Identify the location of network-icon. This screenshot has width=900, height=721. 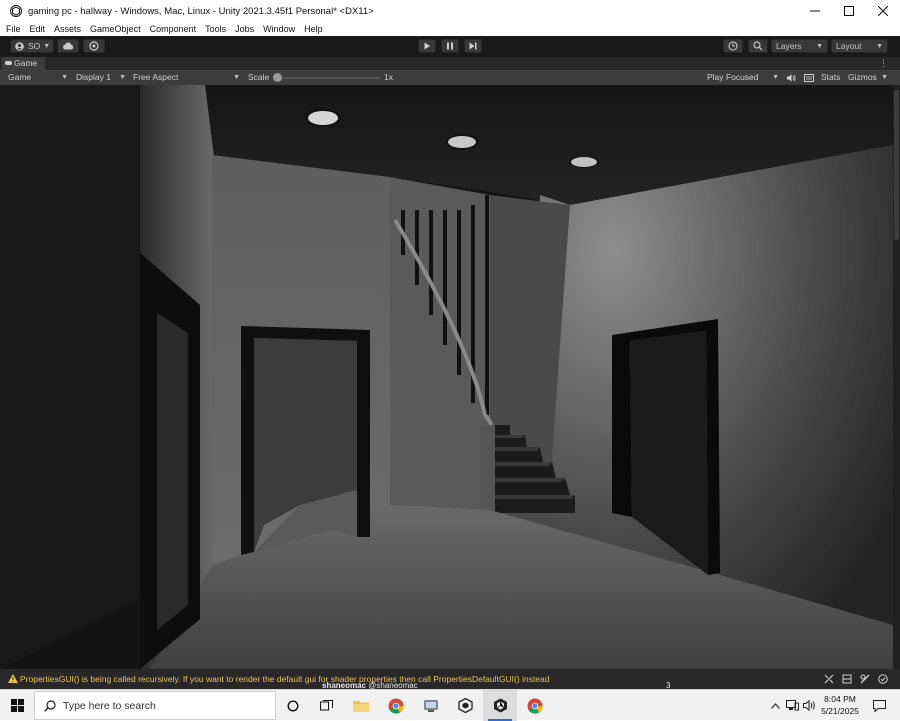
(792, 705).